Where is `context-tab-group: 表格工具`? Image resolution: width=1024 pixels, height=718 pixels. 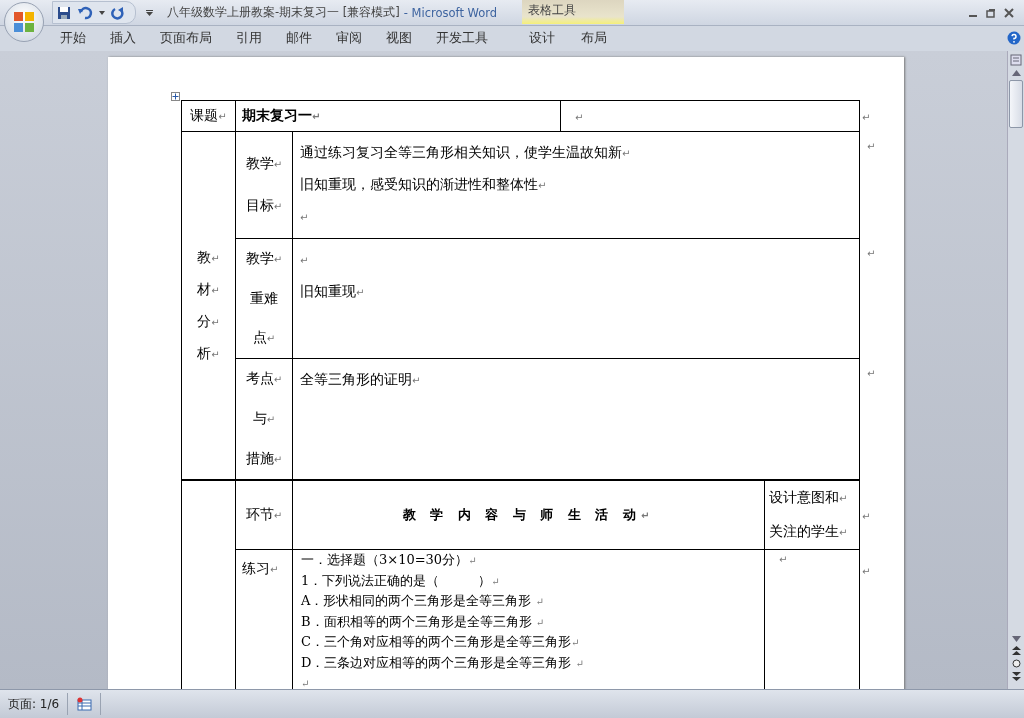 context-tab-group: 表格工具 is located at coordinates (573, 12).